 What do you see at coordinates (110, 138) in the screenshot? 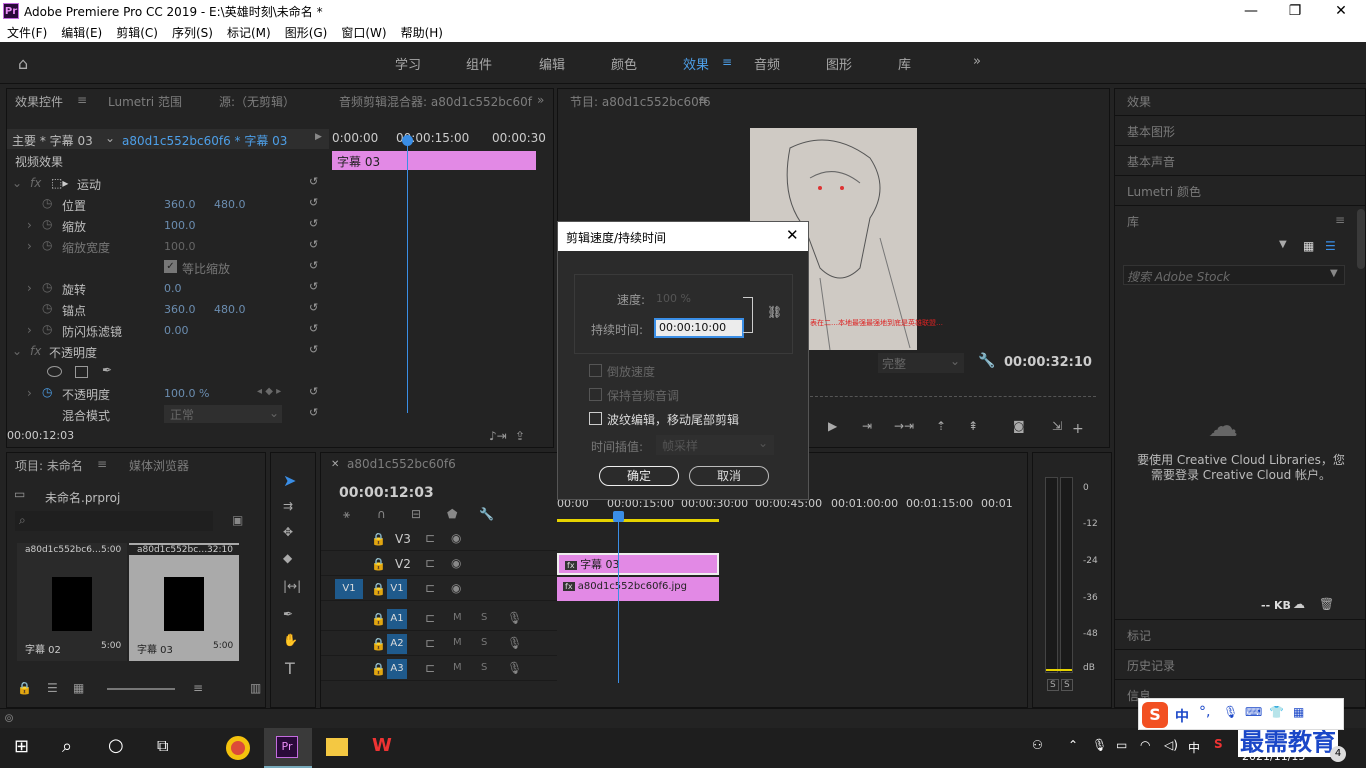
I see `chevron-down-icon: ⌄` at bounding box center [110, 138].